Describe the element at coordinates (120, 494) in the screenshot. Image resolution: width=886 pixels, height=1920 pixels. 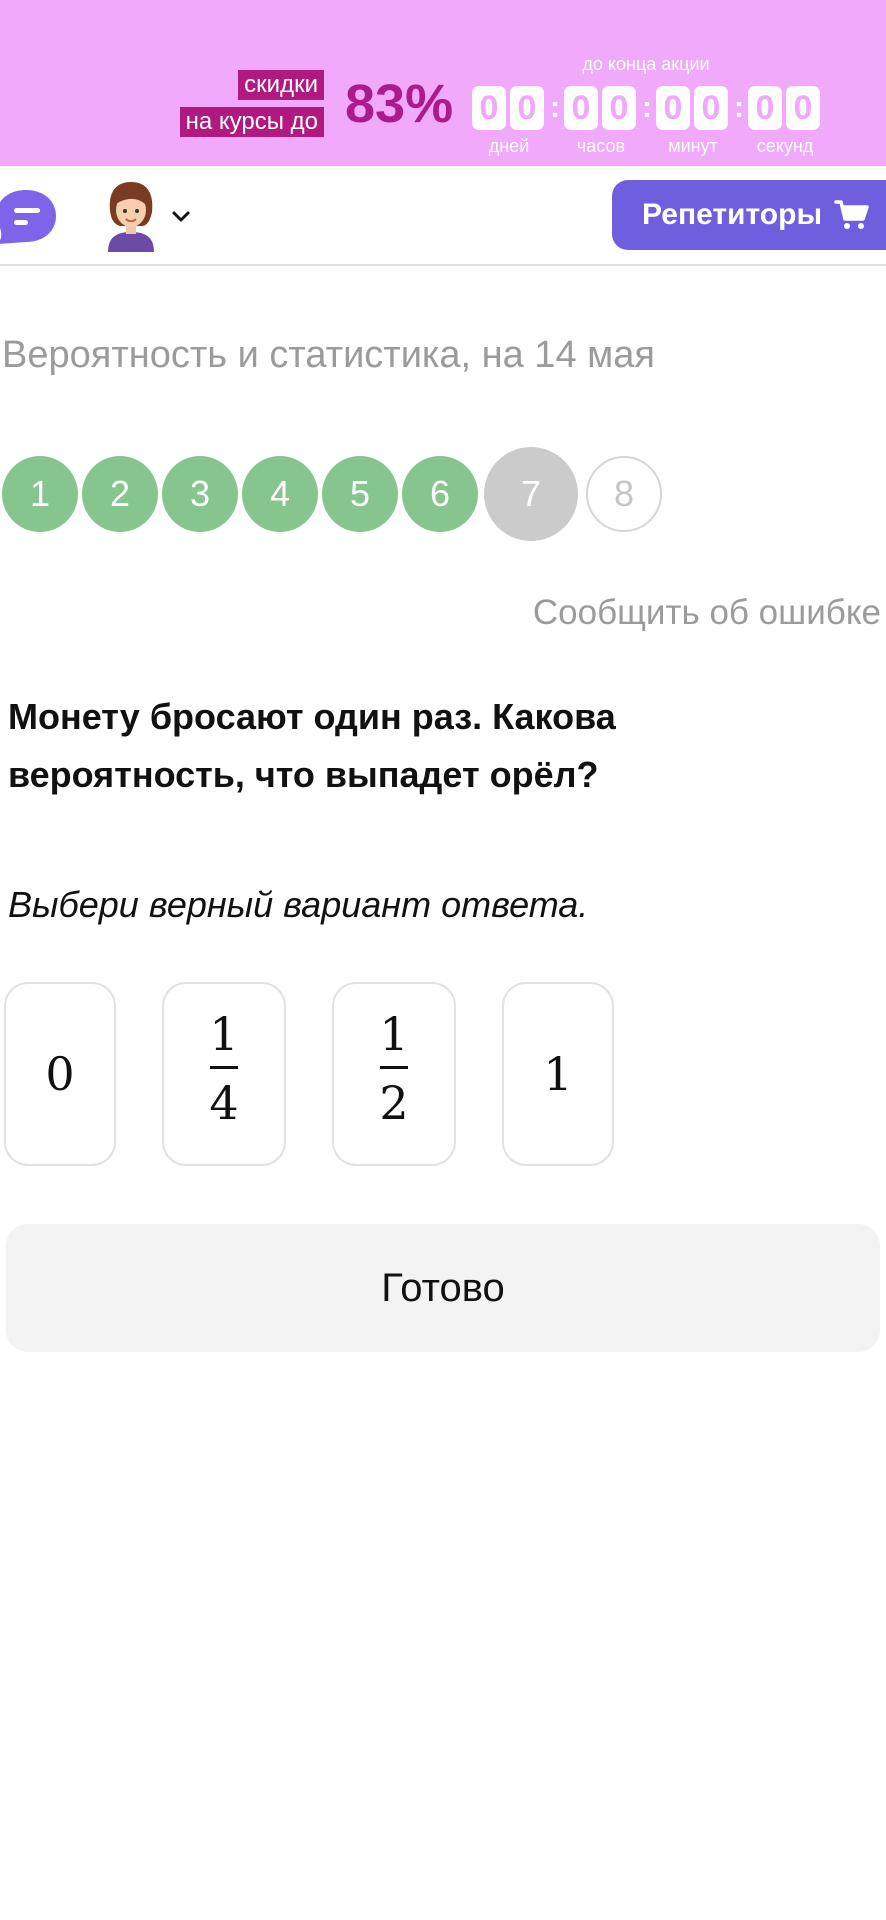
I see `step-2: 2` at that location.